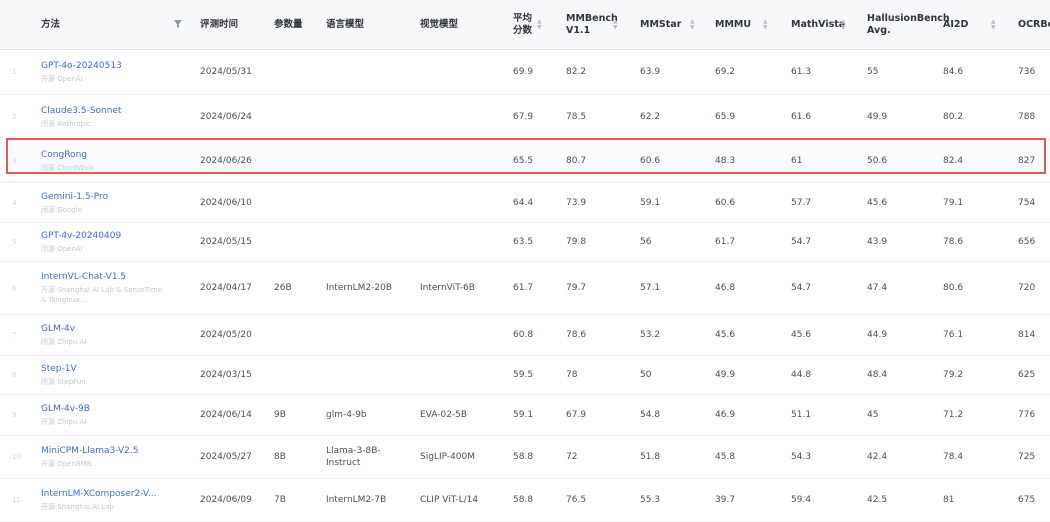  I want to click on mathvista-cell: 45.6, so click(801, 335).